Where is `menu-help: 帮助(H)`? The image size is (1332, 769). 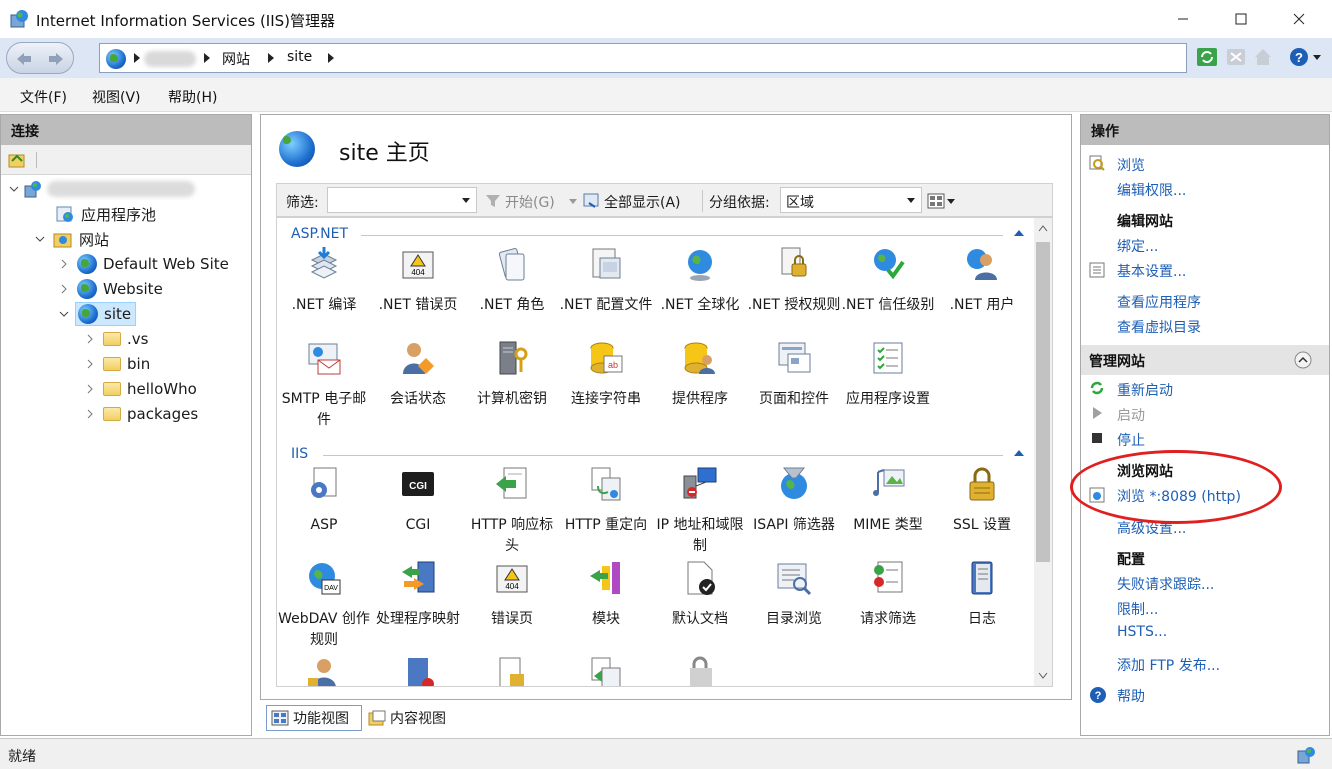
menu-help: 帮助(H) is located at coordinates (192, 97).